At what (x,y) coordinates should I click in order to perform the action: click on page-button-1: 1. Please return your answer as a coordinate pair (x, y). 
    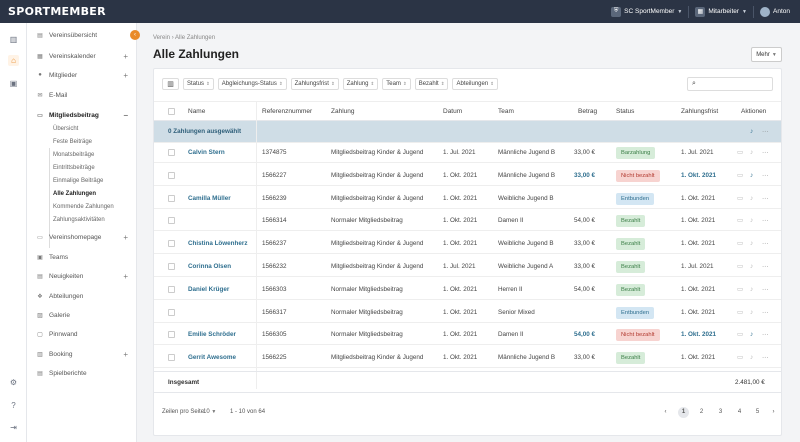
    Looking at the image, I should click on (683, 412).